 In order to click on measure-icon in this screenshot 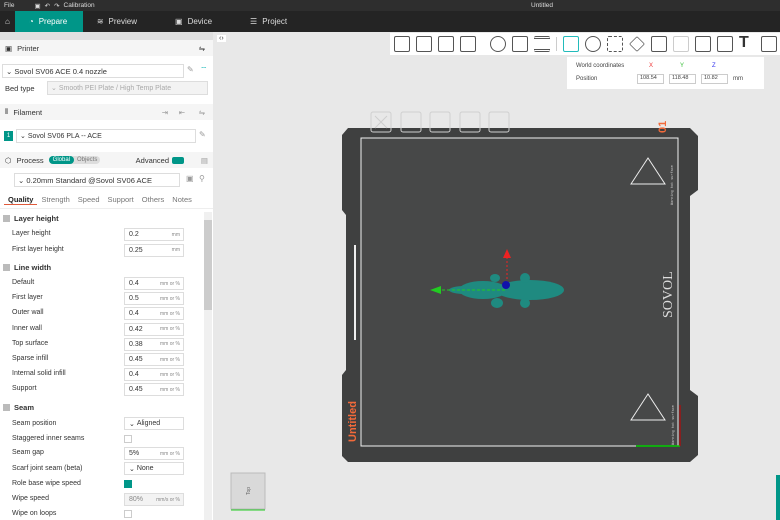, I will do `click(769, 44)`.